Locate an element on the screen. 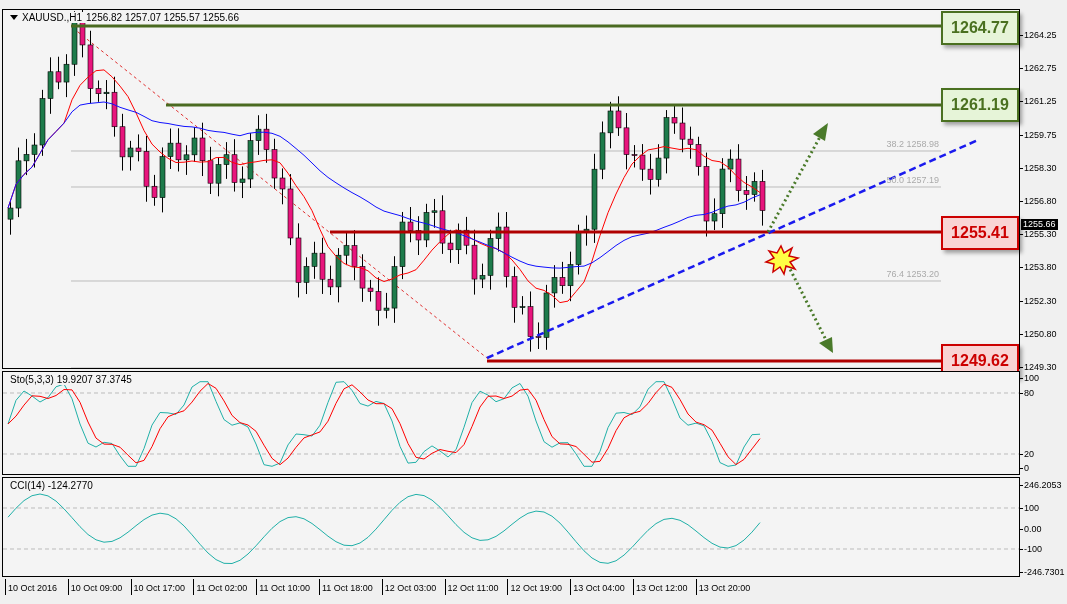 Image resolution: width=1067 pixels, height=604 pixels. axis-label: 1261.25 is located at coordinates (1040, 102).